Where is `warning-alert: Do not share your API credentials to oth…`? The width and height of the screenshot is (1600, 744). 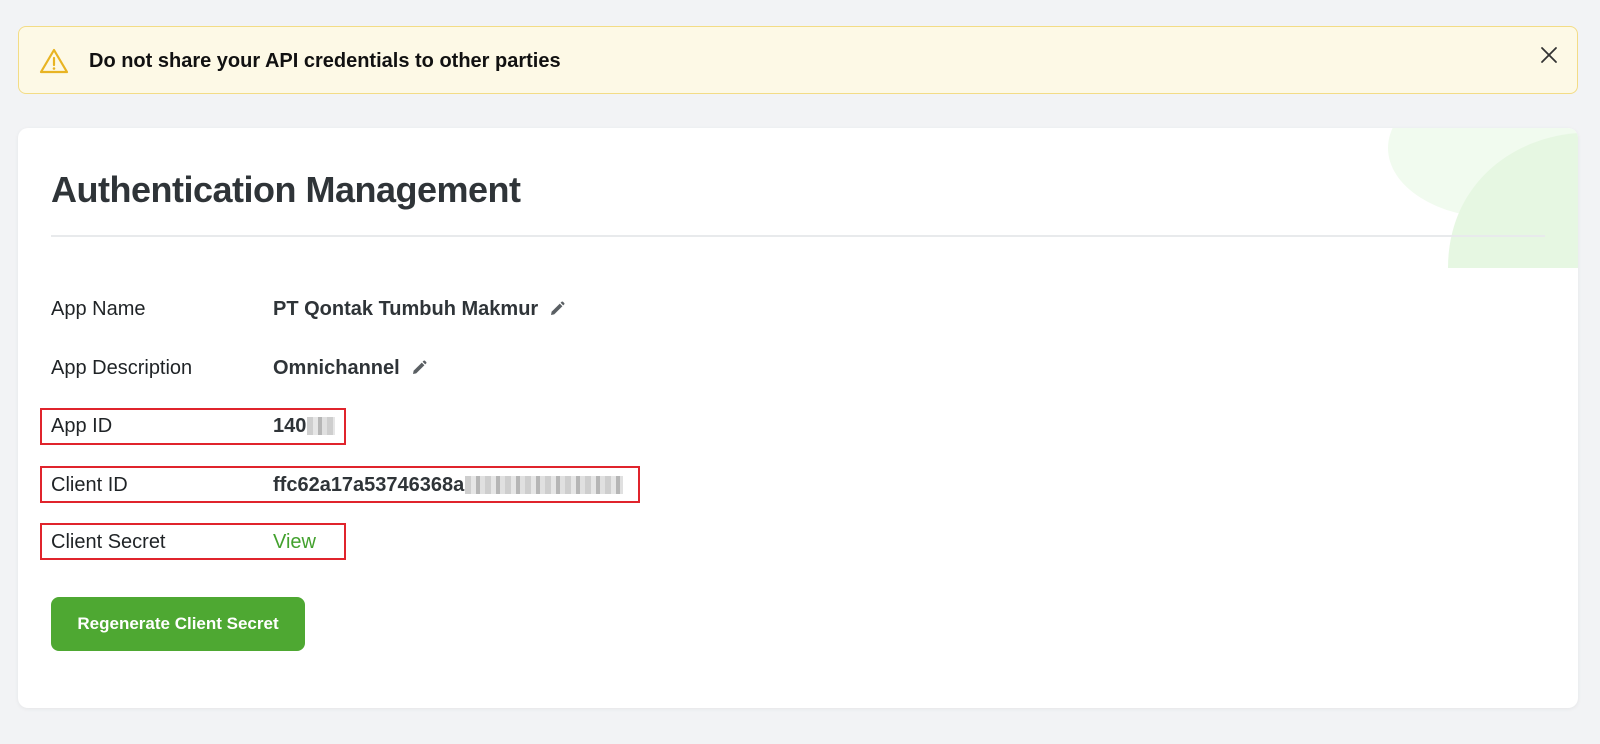
warning-alert: Do not share your API credentials to oth… is located at coordinates (798, 60).